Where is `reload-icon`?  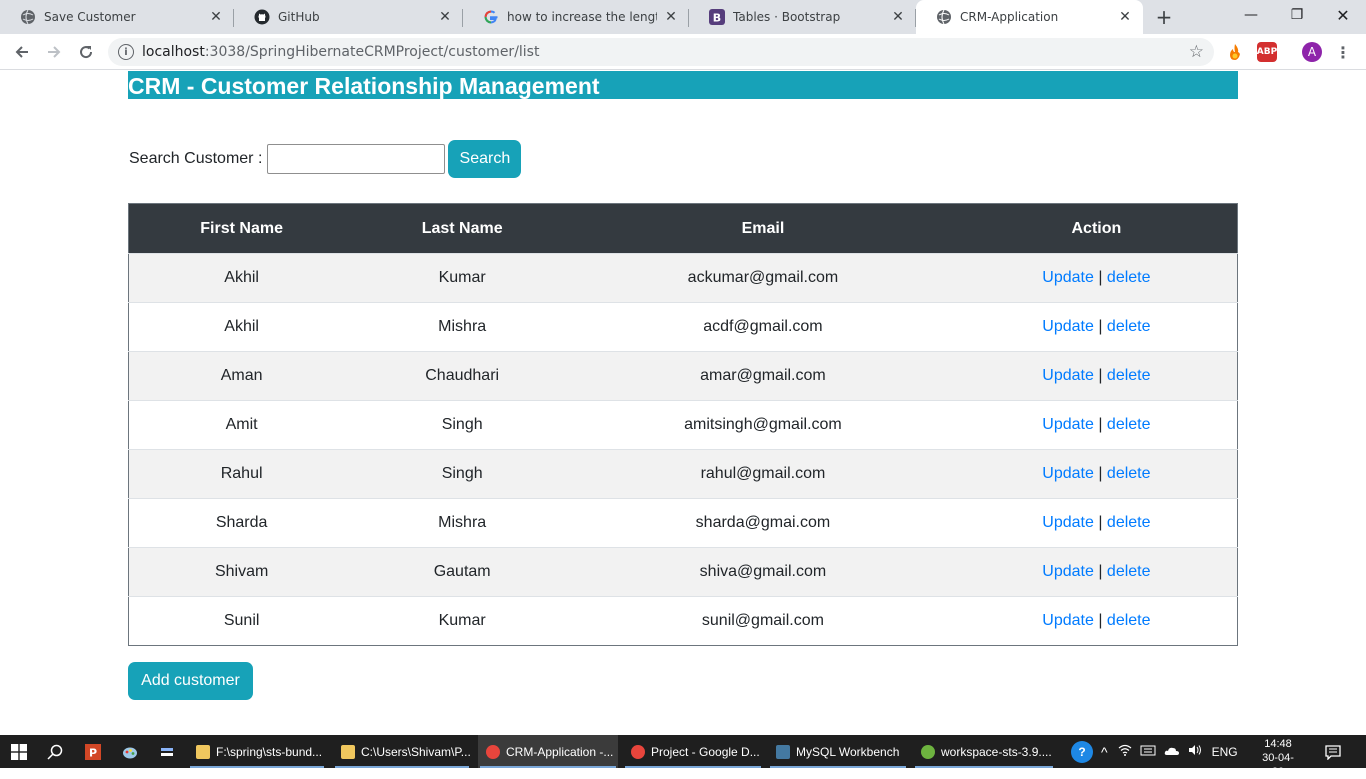 reload-icon is located at coordinates (86, 52).